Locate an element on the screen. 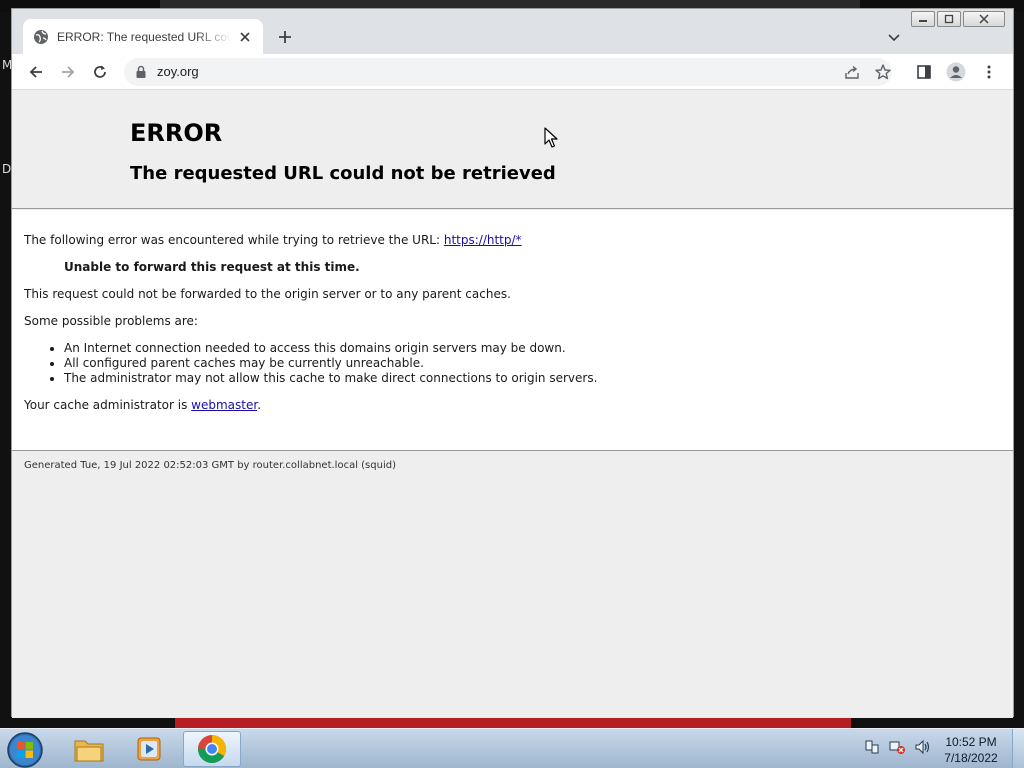 The width and height of the screenshot is (1024, 768). back-button is located at coordinates (36, 72).